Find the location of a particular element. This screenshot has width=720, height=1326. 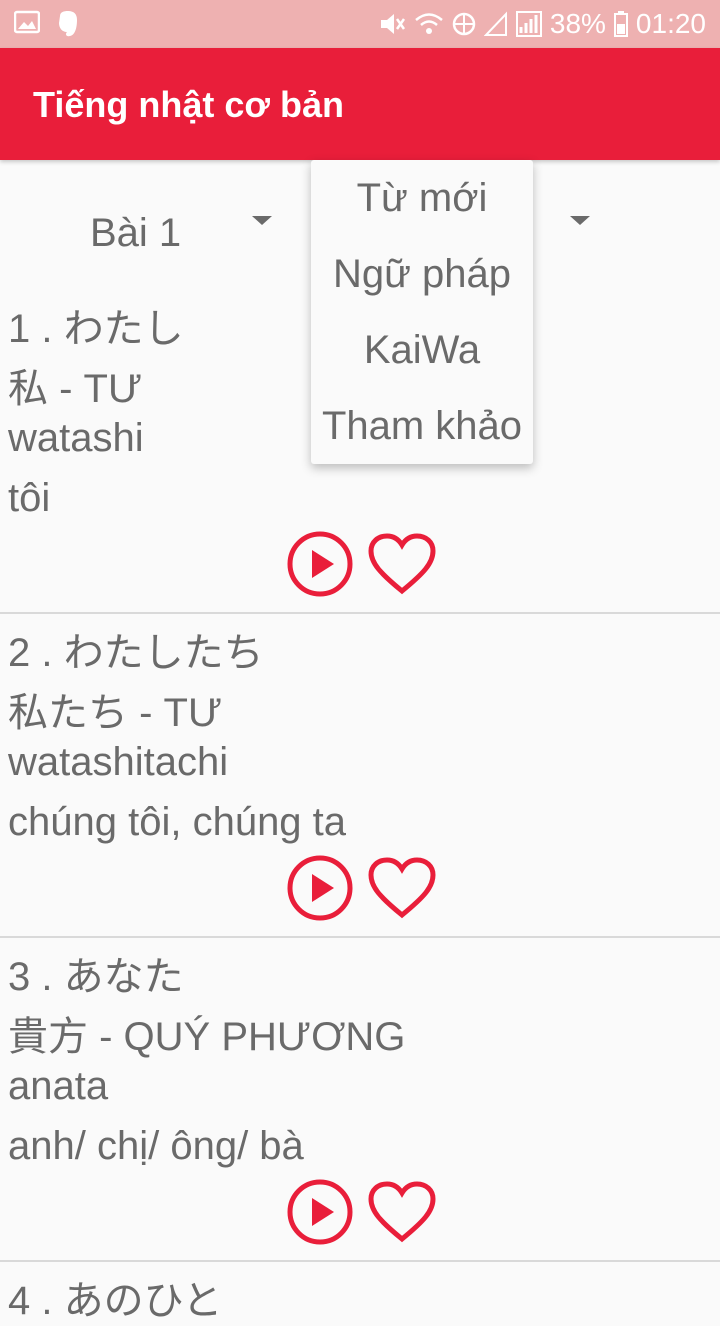

category-dropdown-menu: Từ mới Ngữ pháp KaiWa Tham khảo is located at coordinates (422, 312).